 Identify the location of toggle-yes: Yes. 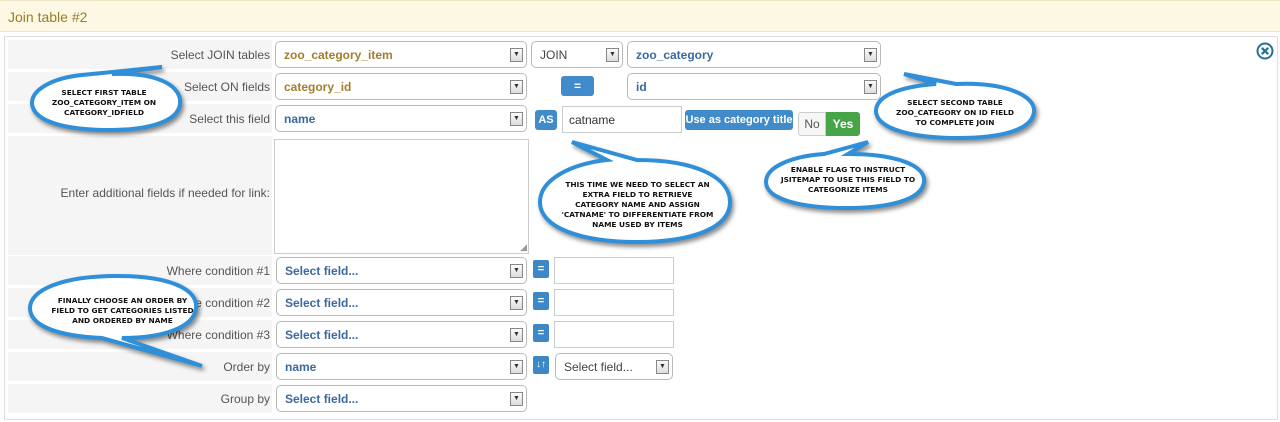
(843, 124).